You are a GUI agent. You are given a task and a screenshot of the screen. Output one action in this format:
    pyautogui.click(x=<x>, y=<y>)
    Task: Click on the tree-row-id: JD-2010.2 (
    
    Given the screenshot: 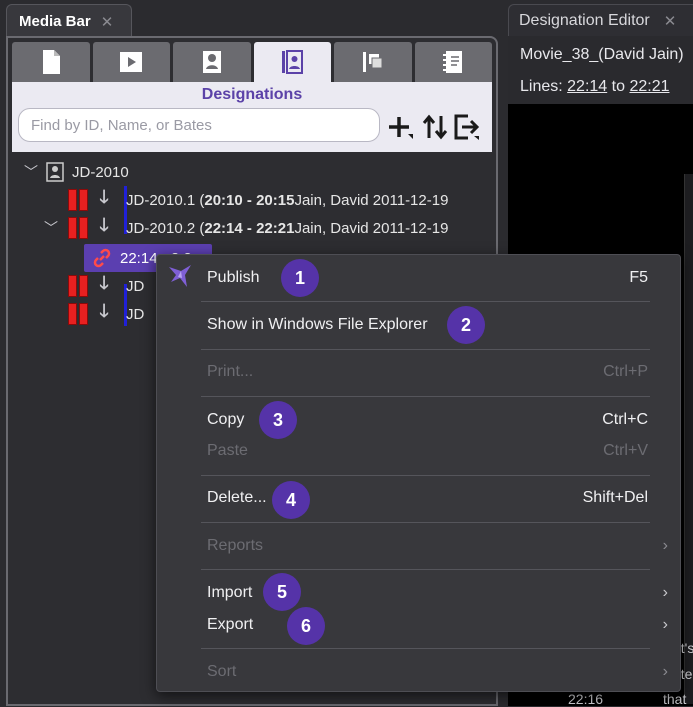 What is the action you would take?
    pyautogui.click(x=165, y=228)
    